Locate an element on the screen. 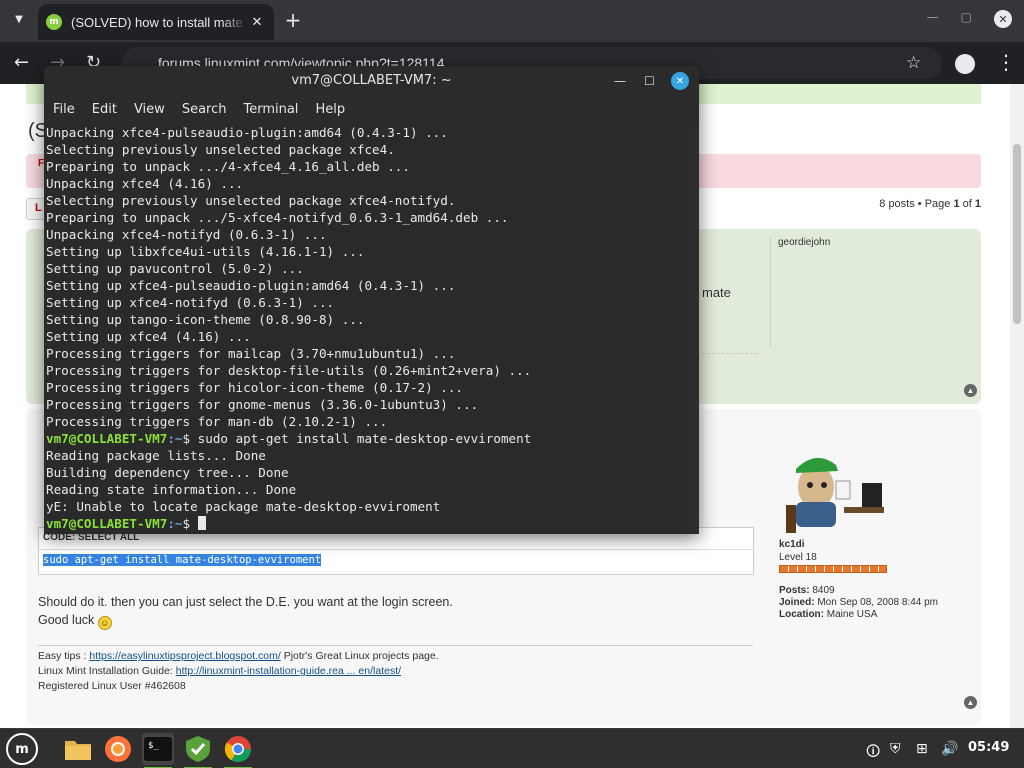 This screenshot has height=768, width=1024. post-text-2-line: Good luck ☺ is located at coordinates (75, 621).